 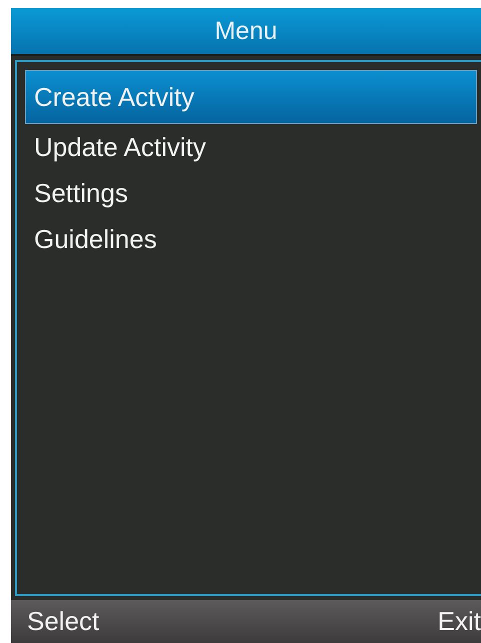 What do you see at coordinates (251, 193) in the screenshot?
I see `menu-item: Settings` at bounding box center [251, 193].